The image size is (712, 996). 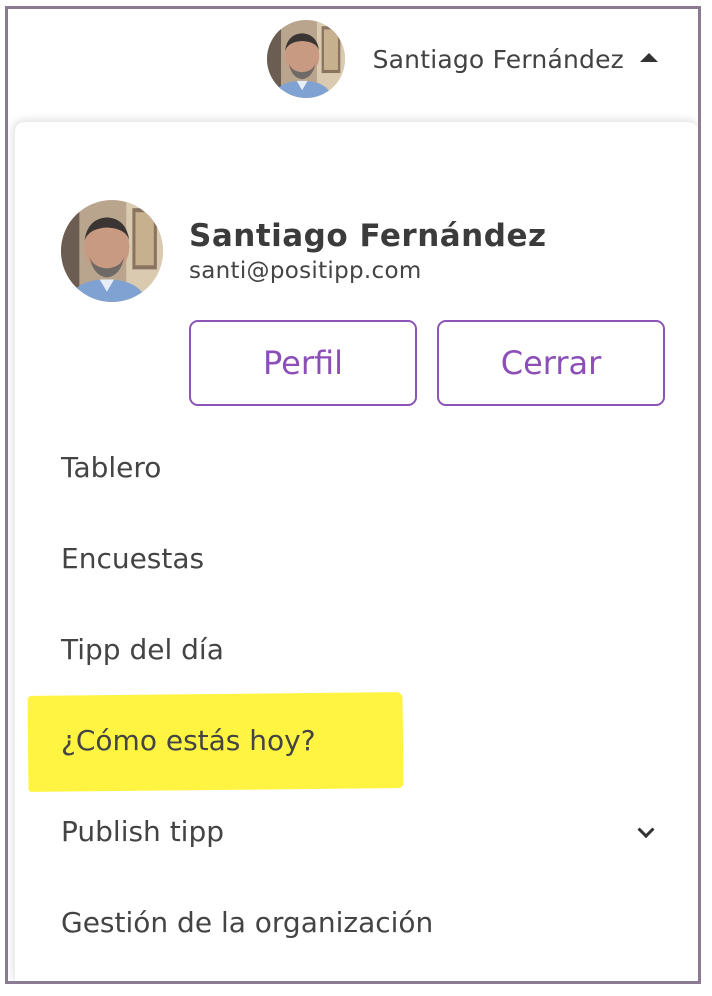 I want to click on user-menu-toggle: Santiago Fernández, so click(x=462, y=59).